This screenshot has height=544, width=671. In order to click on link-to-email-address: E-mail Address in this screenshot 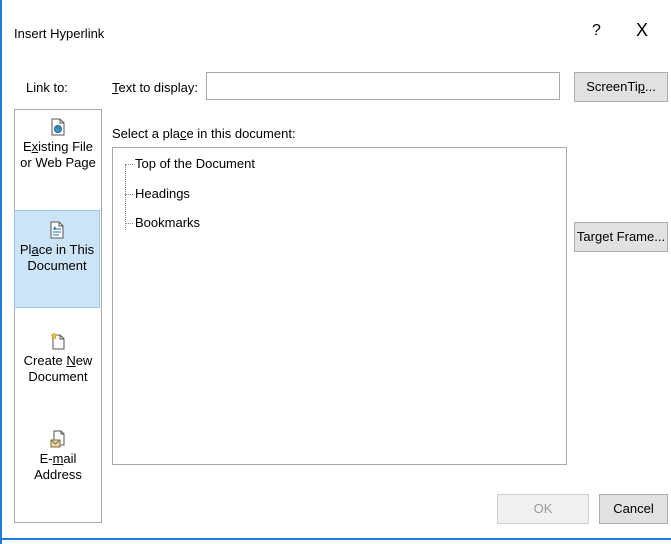, I will do `click(58, 456)`.